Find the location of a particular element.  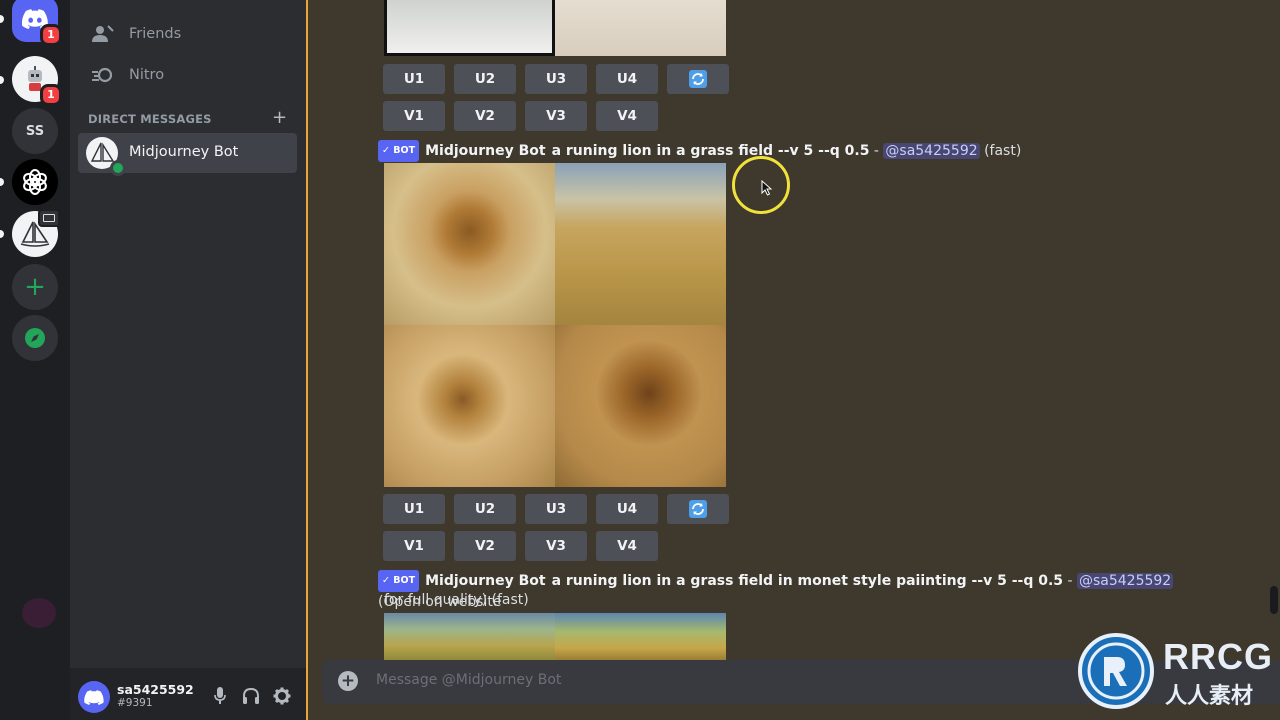

openai-logo-icon is located at coordinates (35, 182).